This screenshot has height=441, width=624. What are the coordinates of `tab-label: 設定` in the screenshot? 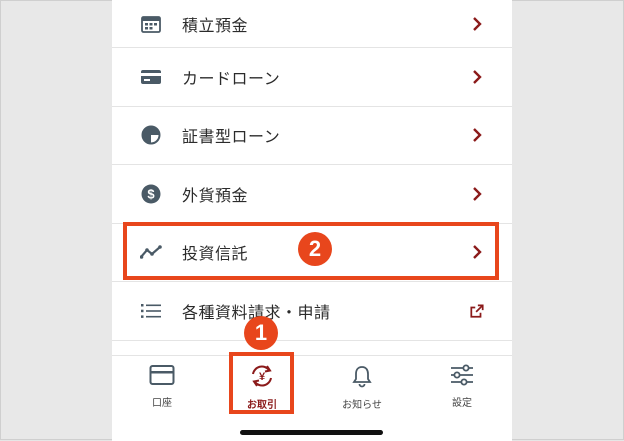 It's located at (462, 403).